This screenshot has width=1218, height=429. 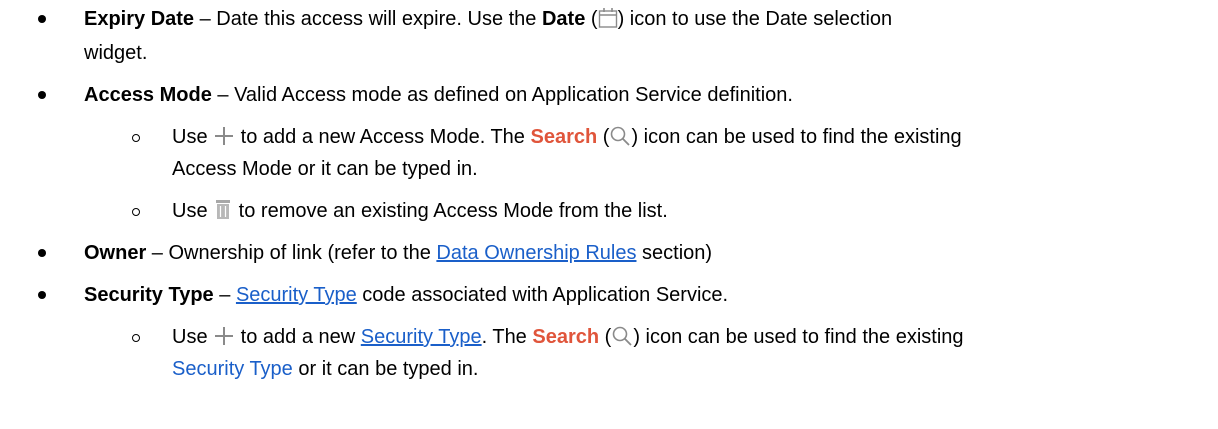 I want to click on item-label: Access Mode, so click(x=148, y=95).